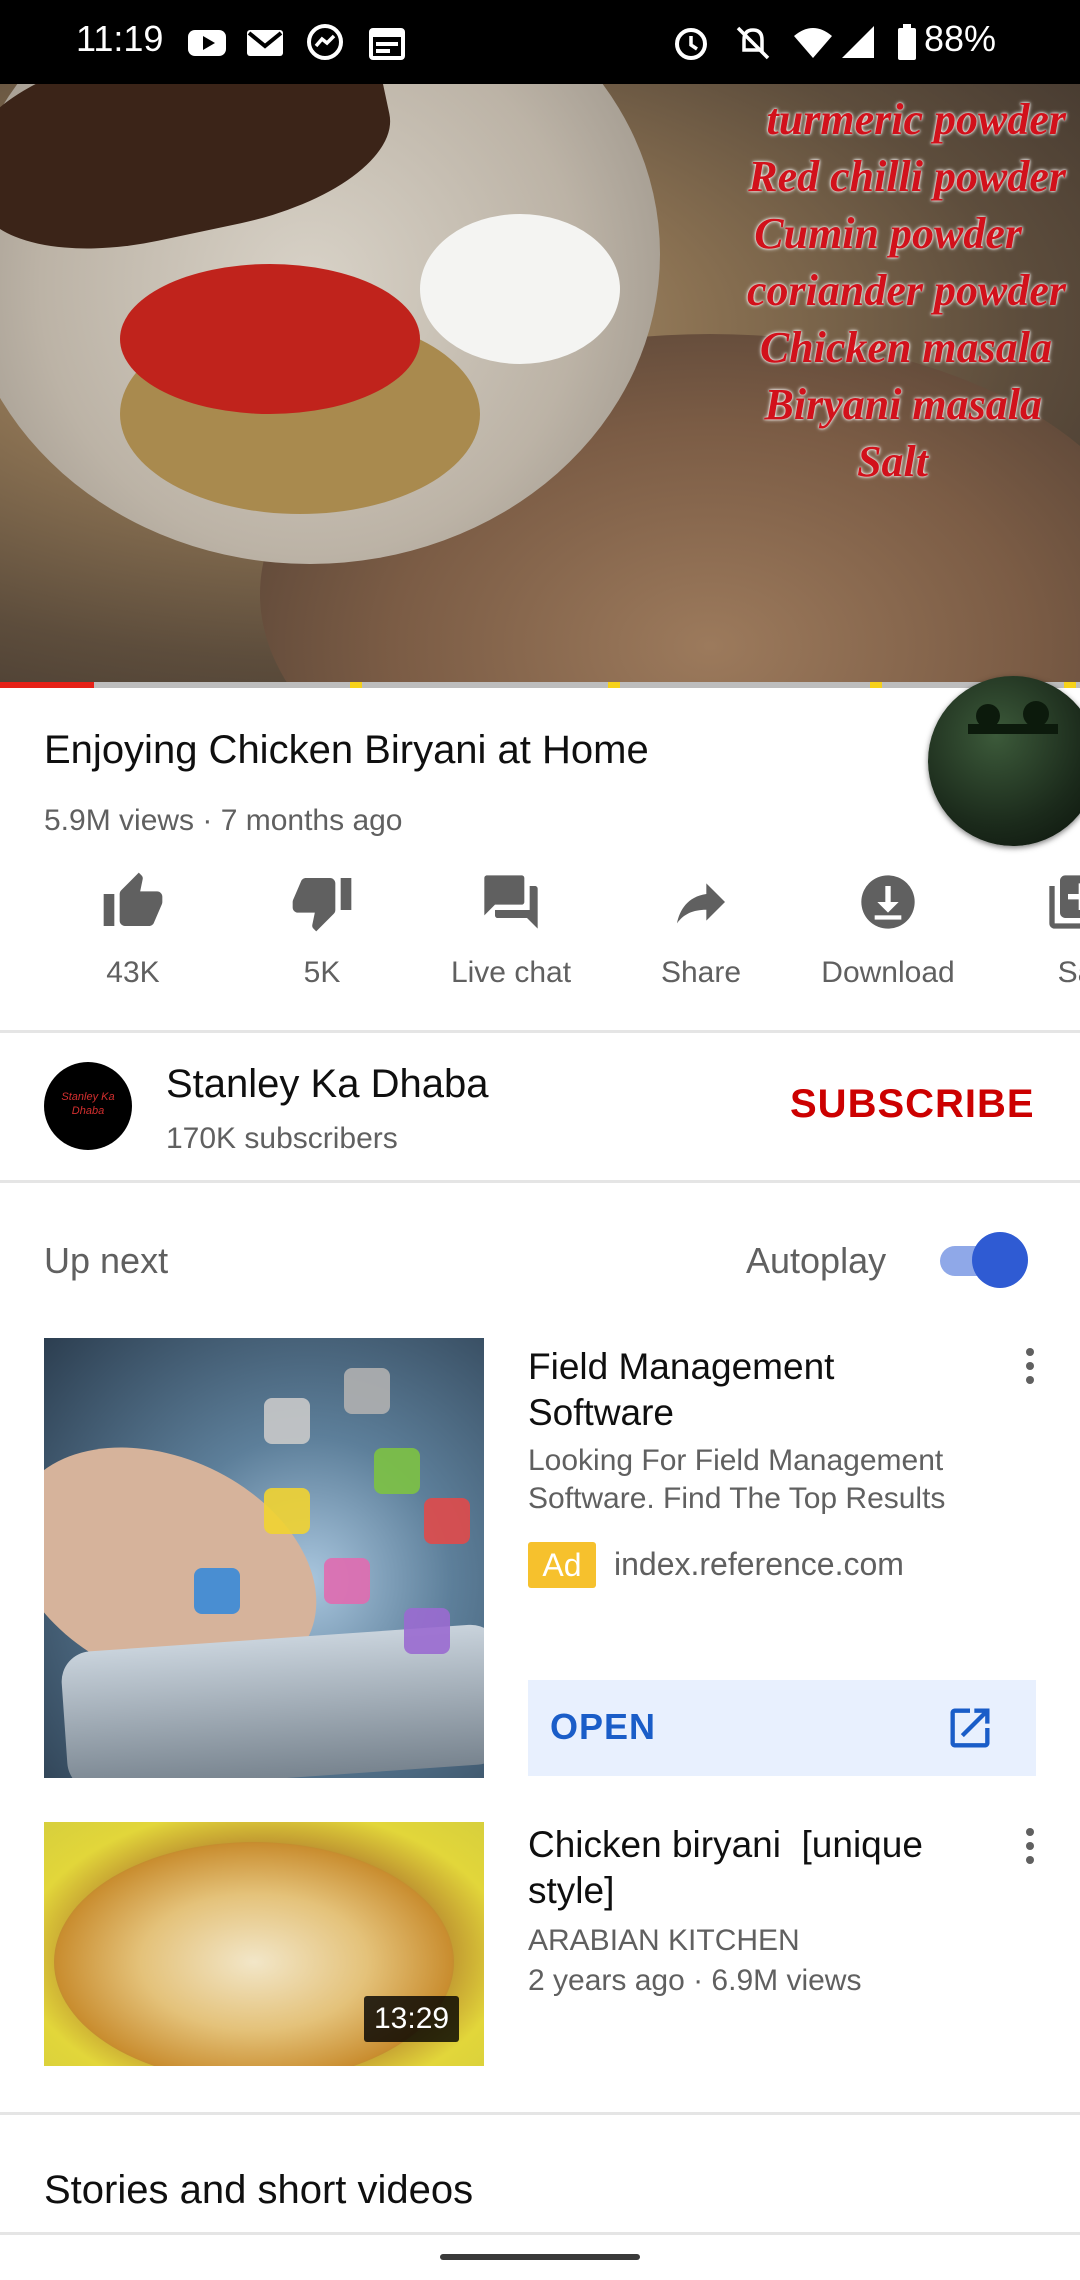 The width and height of the screenshot is (1080, 2280). I want to click on video-progress-fill, so click(47, 685).